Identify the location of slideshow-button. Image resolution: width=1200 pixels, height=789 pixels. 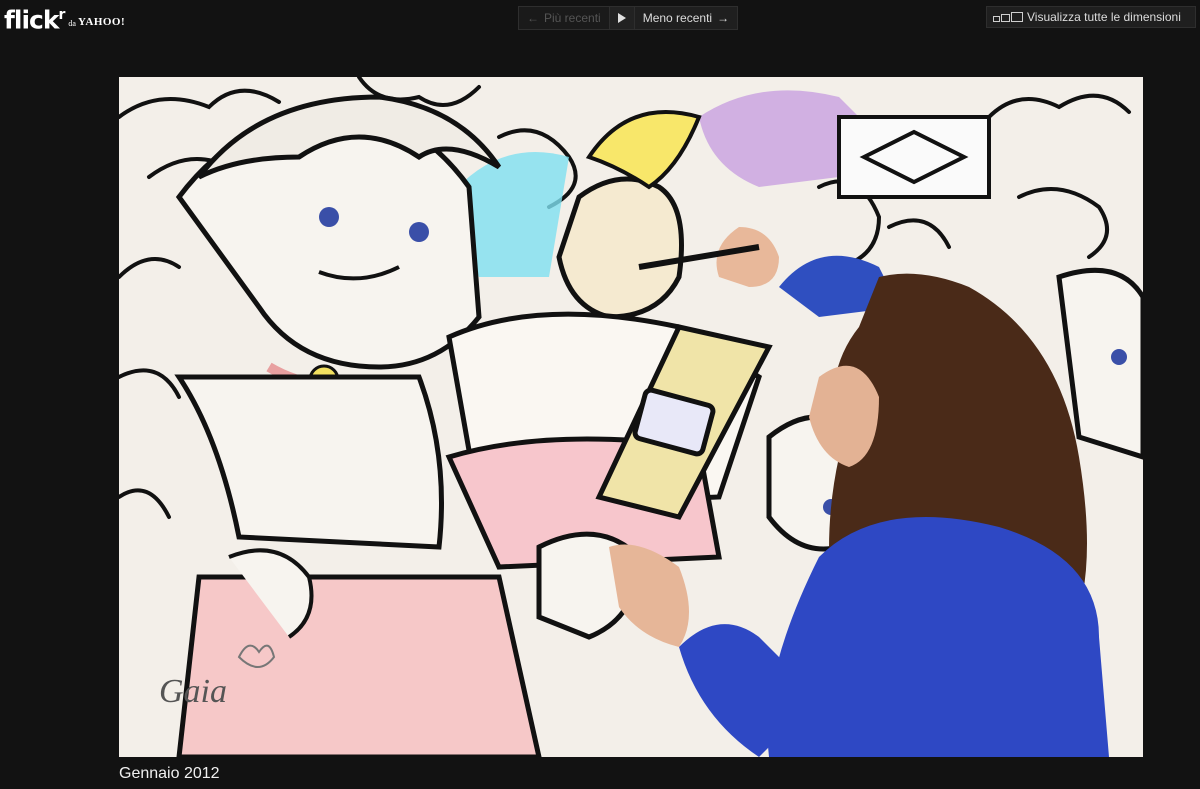
(621, 18).